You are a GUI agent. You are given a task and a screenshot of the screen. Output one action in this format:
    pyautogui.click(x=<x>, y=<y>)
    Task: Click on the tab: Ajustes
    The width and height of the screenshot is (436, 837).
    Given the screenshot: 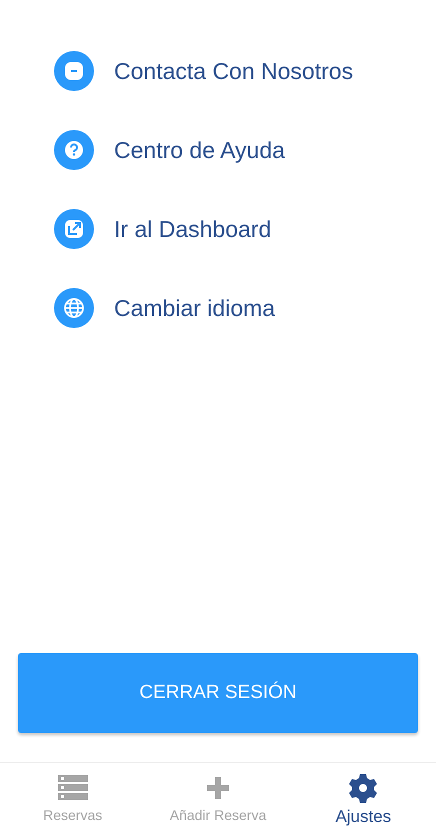 What is the action you would take?
    pyautogui.click(x=363, y=800)
    